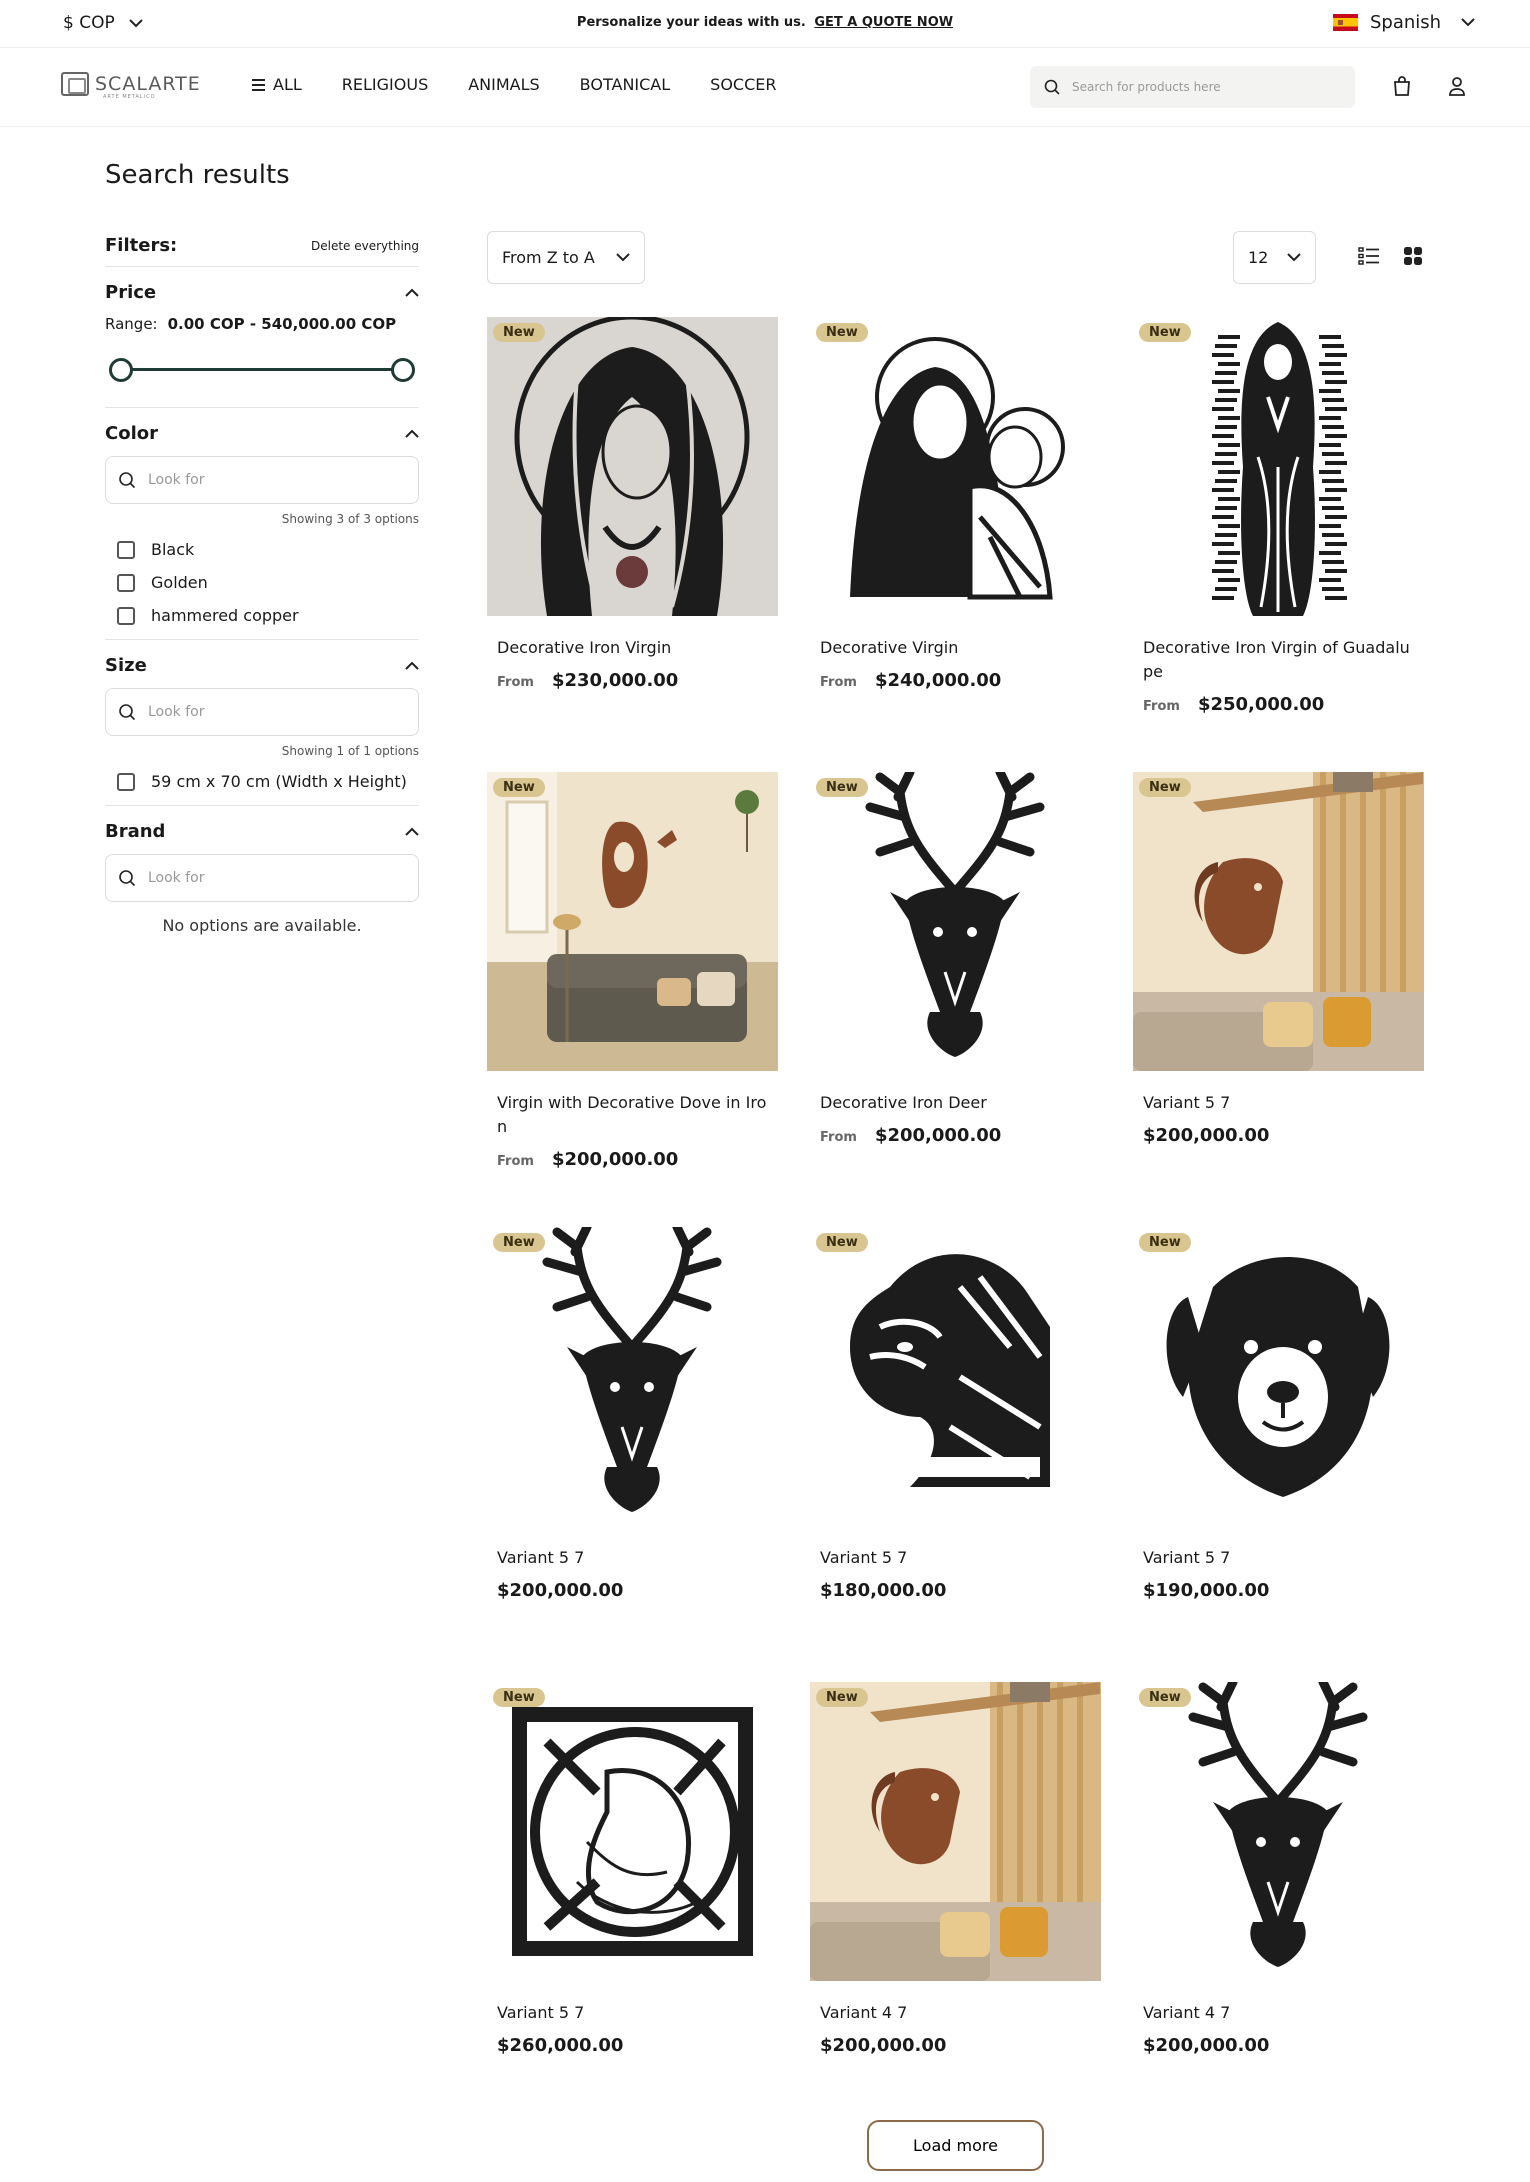 Image resolution: width=1530 pixels, height=2182 pixels. What do you see at coordinates (350, 751) in the screenshot?
I see `size-options-count: Showing 1 of 1 options` at bounding box center [350, 751].